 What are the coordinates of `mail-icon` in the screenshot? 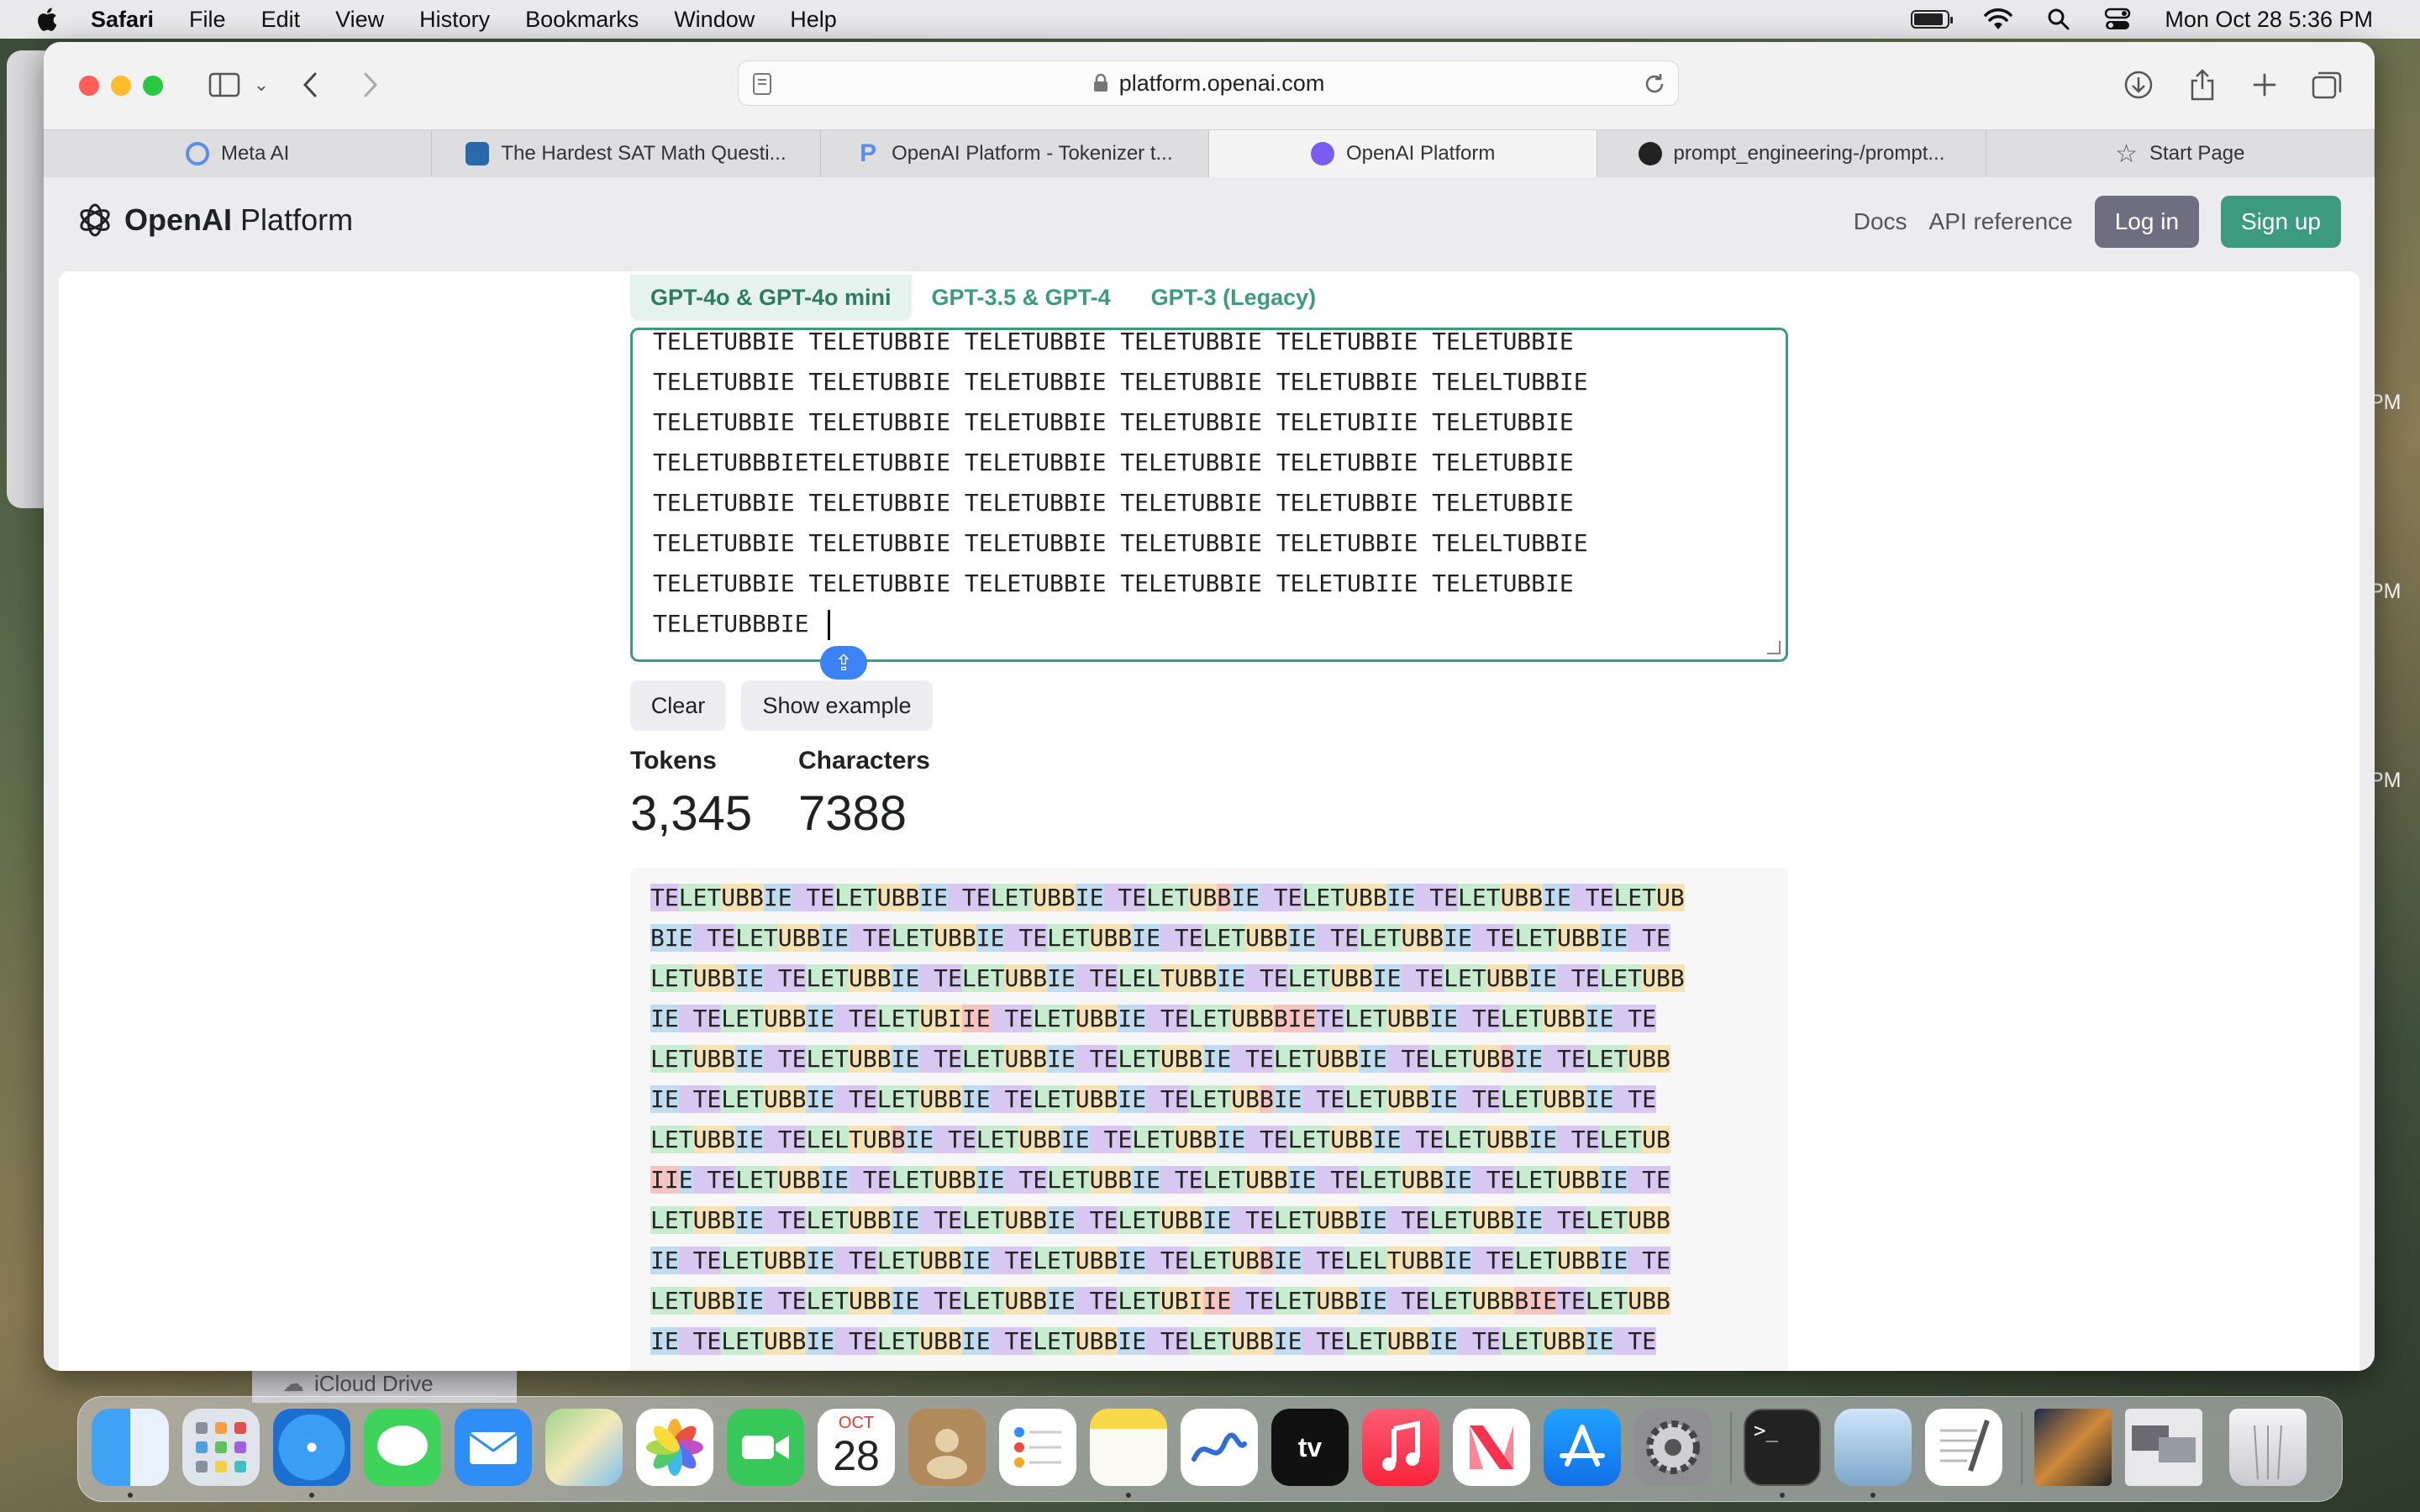 It's located at (494, 1447).